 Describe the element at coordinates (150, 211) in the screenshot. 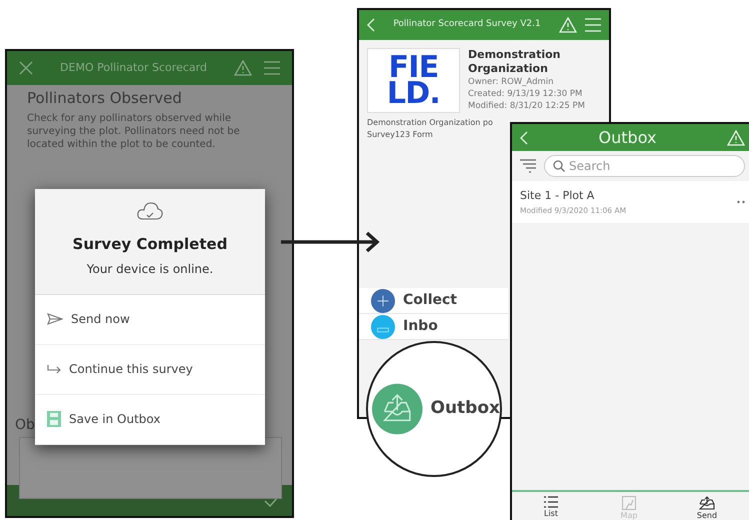

I see `cloud-check-icon` at that location.